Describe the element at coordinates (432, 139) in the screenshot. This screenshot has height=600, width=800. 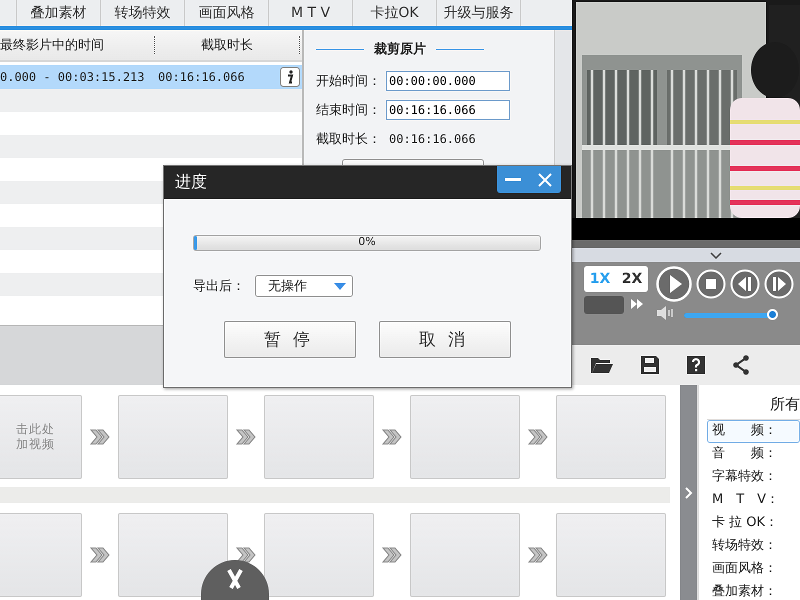
I see `duration-value: 00:16:16.066` at that location.